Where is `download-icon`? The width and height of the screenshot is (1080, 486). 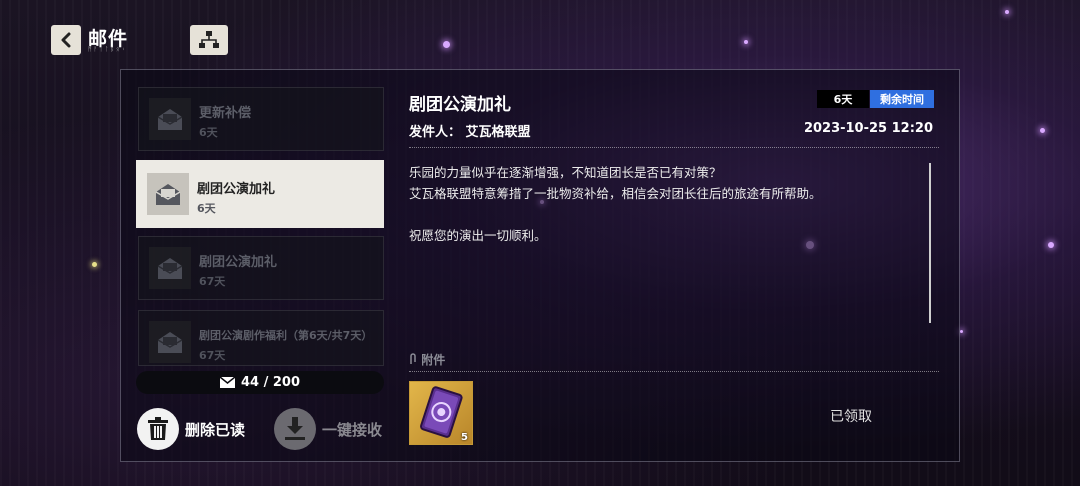
download-icon is located at coordinates (295, 428).